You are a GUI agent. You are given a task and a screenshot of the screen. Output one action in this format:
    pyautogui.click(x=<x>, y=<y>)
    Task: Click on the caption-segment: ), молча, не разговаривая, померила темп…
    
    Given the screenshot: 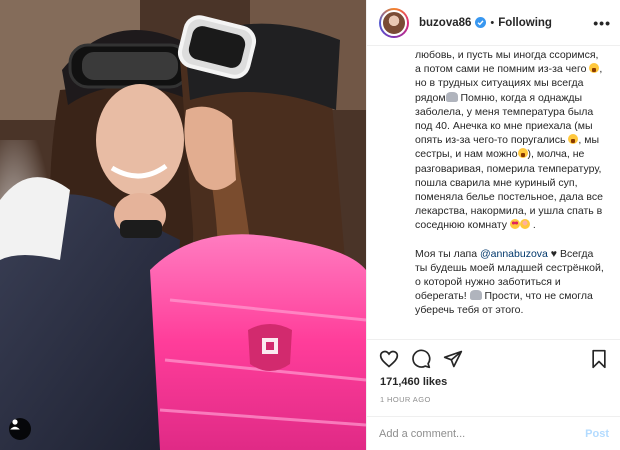 What is the action you would take?
    pyautogui.click(x=509, y=190)
    